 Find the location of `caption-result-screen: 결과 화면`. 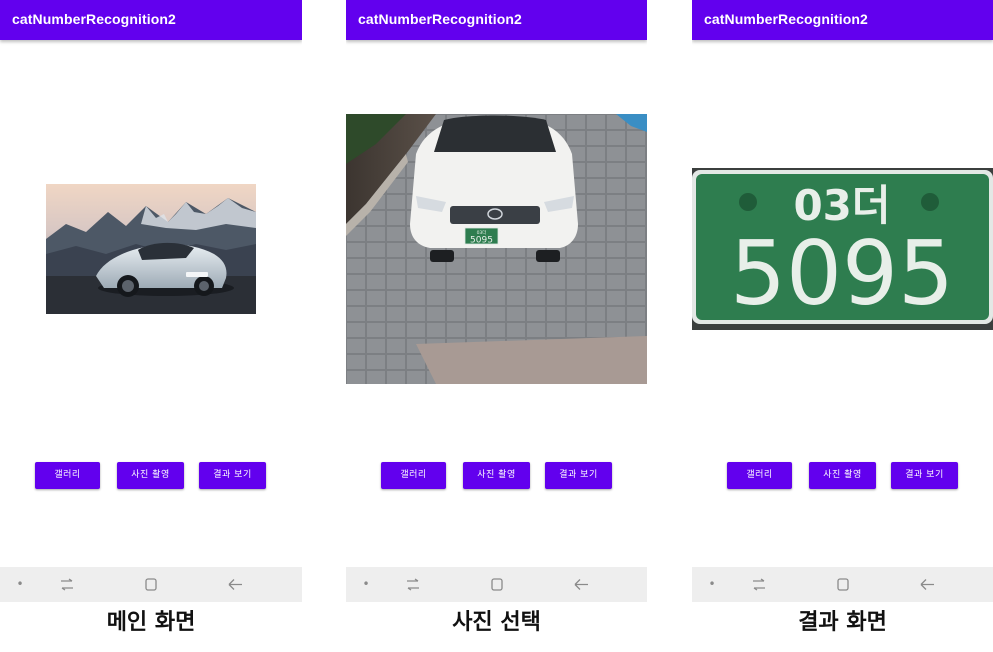

caption-result-screen: 결과 화면 is located at coordinates (842, 622).